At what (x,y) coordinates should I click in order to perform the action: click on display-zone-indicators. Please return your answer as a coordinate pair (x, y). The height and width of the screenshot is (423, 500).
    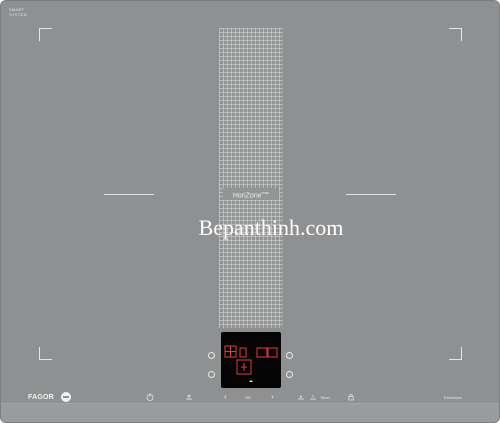
    Looking at the image, I should click on (251, 363).